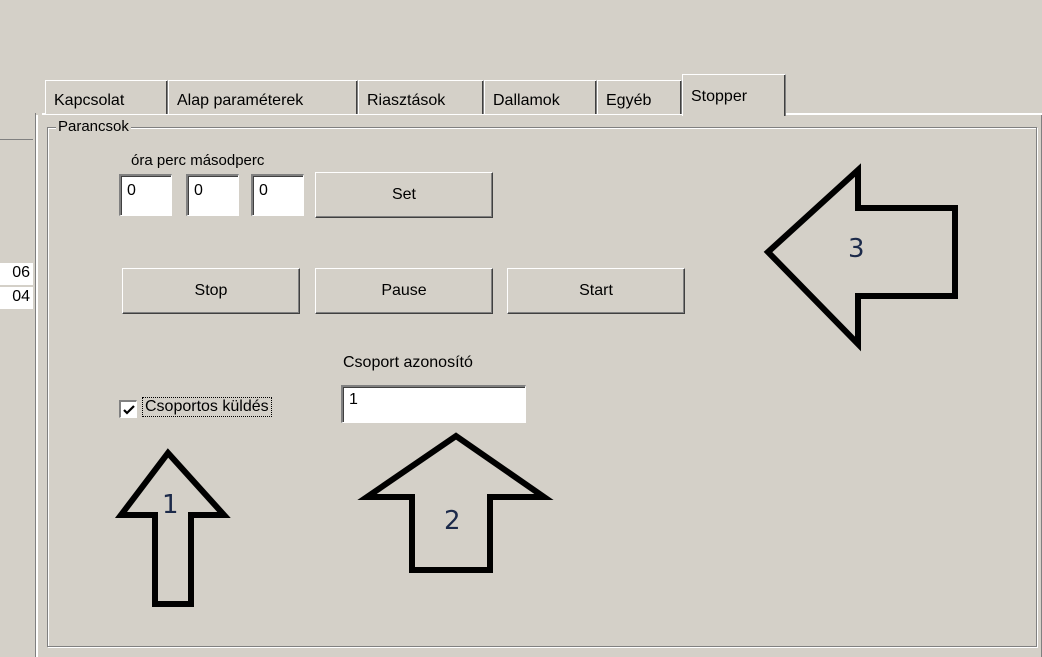 The height and width of the screenshot is (657, 1042). What do you see at coordinates (207, 407) in the screenshot?
I see `group-send-label: Csoportos küldés` at bounding box center [207, 407].